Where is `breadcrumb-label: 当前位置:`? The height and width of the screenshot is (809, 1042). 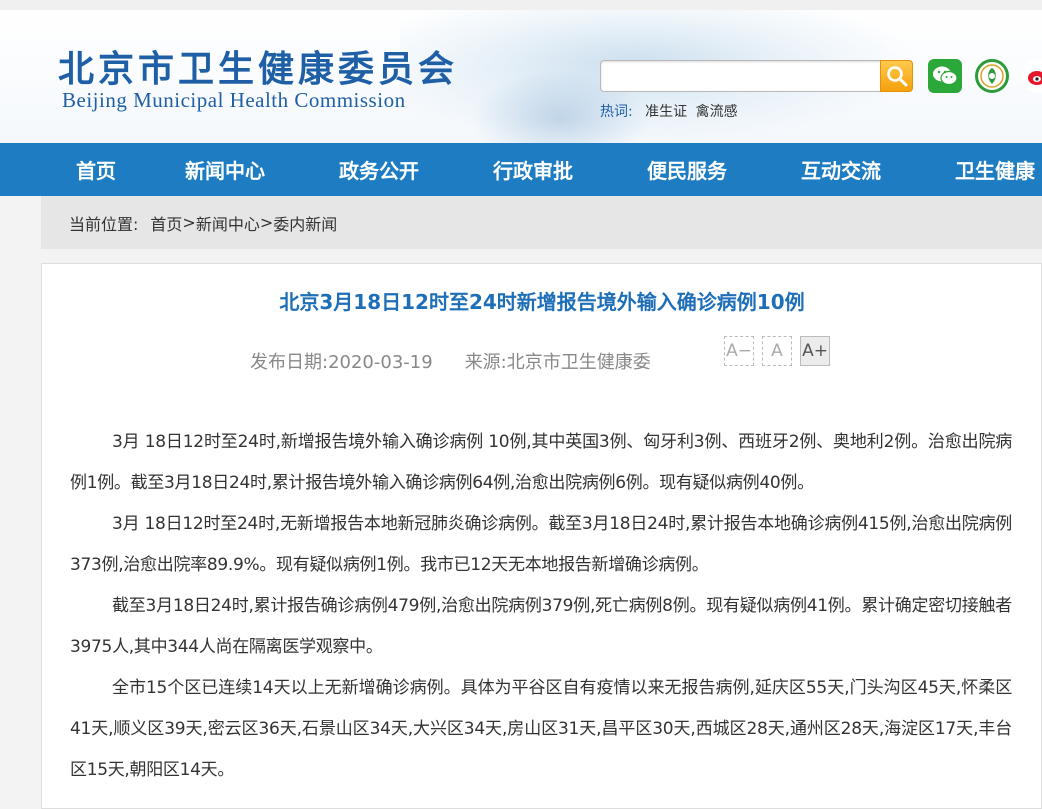
breadcrumb-label: 当前位置: is located at coordinates (104, 224).